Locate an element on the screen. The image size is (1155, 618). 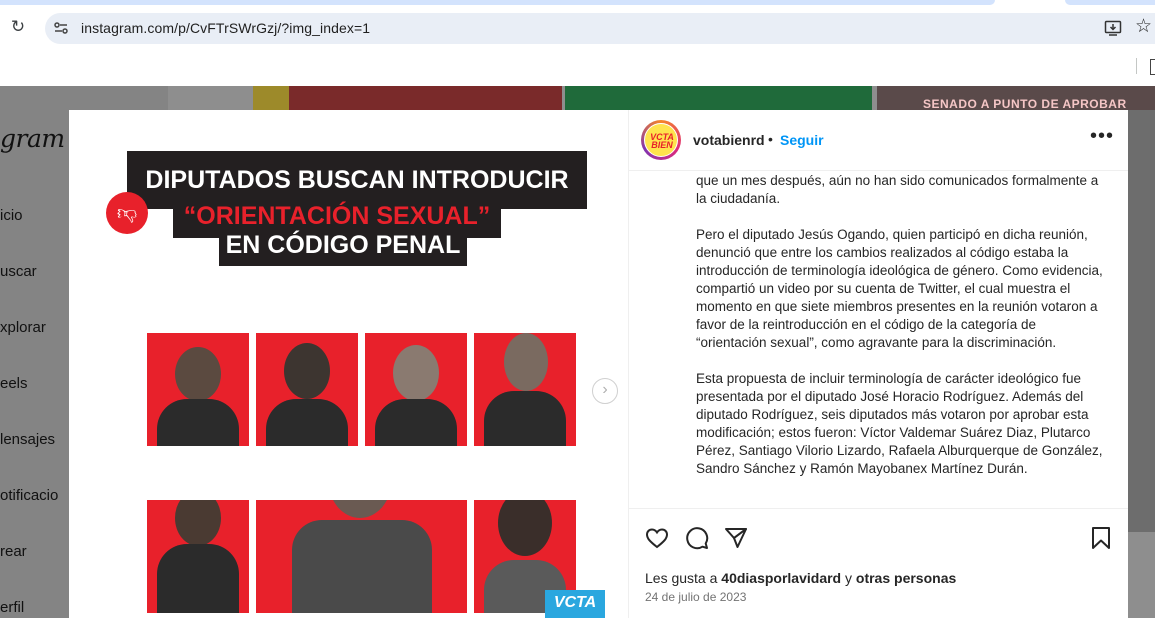
nav-item-reels: eels is located at coordinates (14, 383).